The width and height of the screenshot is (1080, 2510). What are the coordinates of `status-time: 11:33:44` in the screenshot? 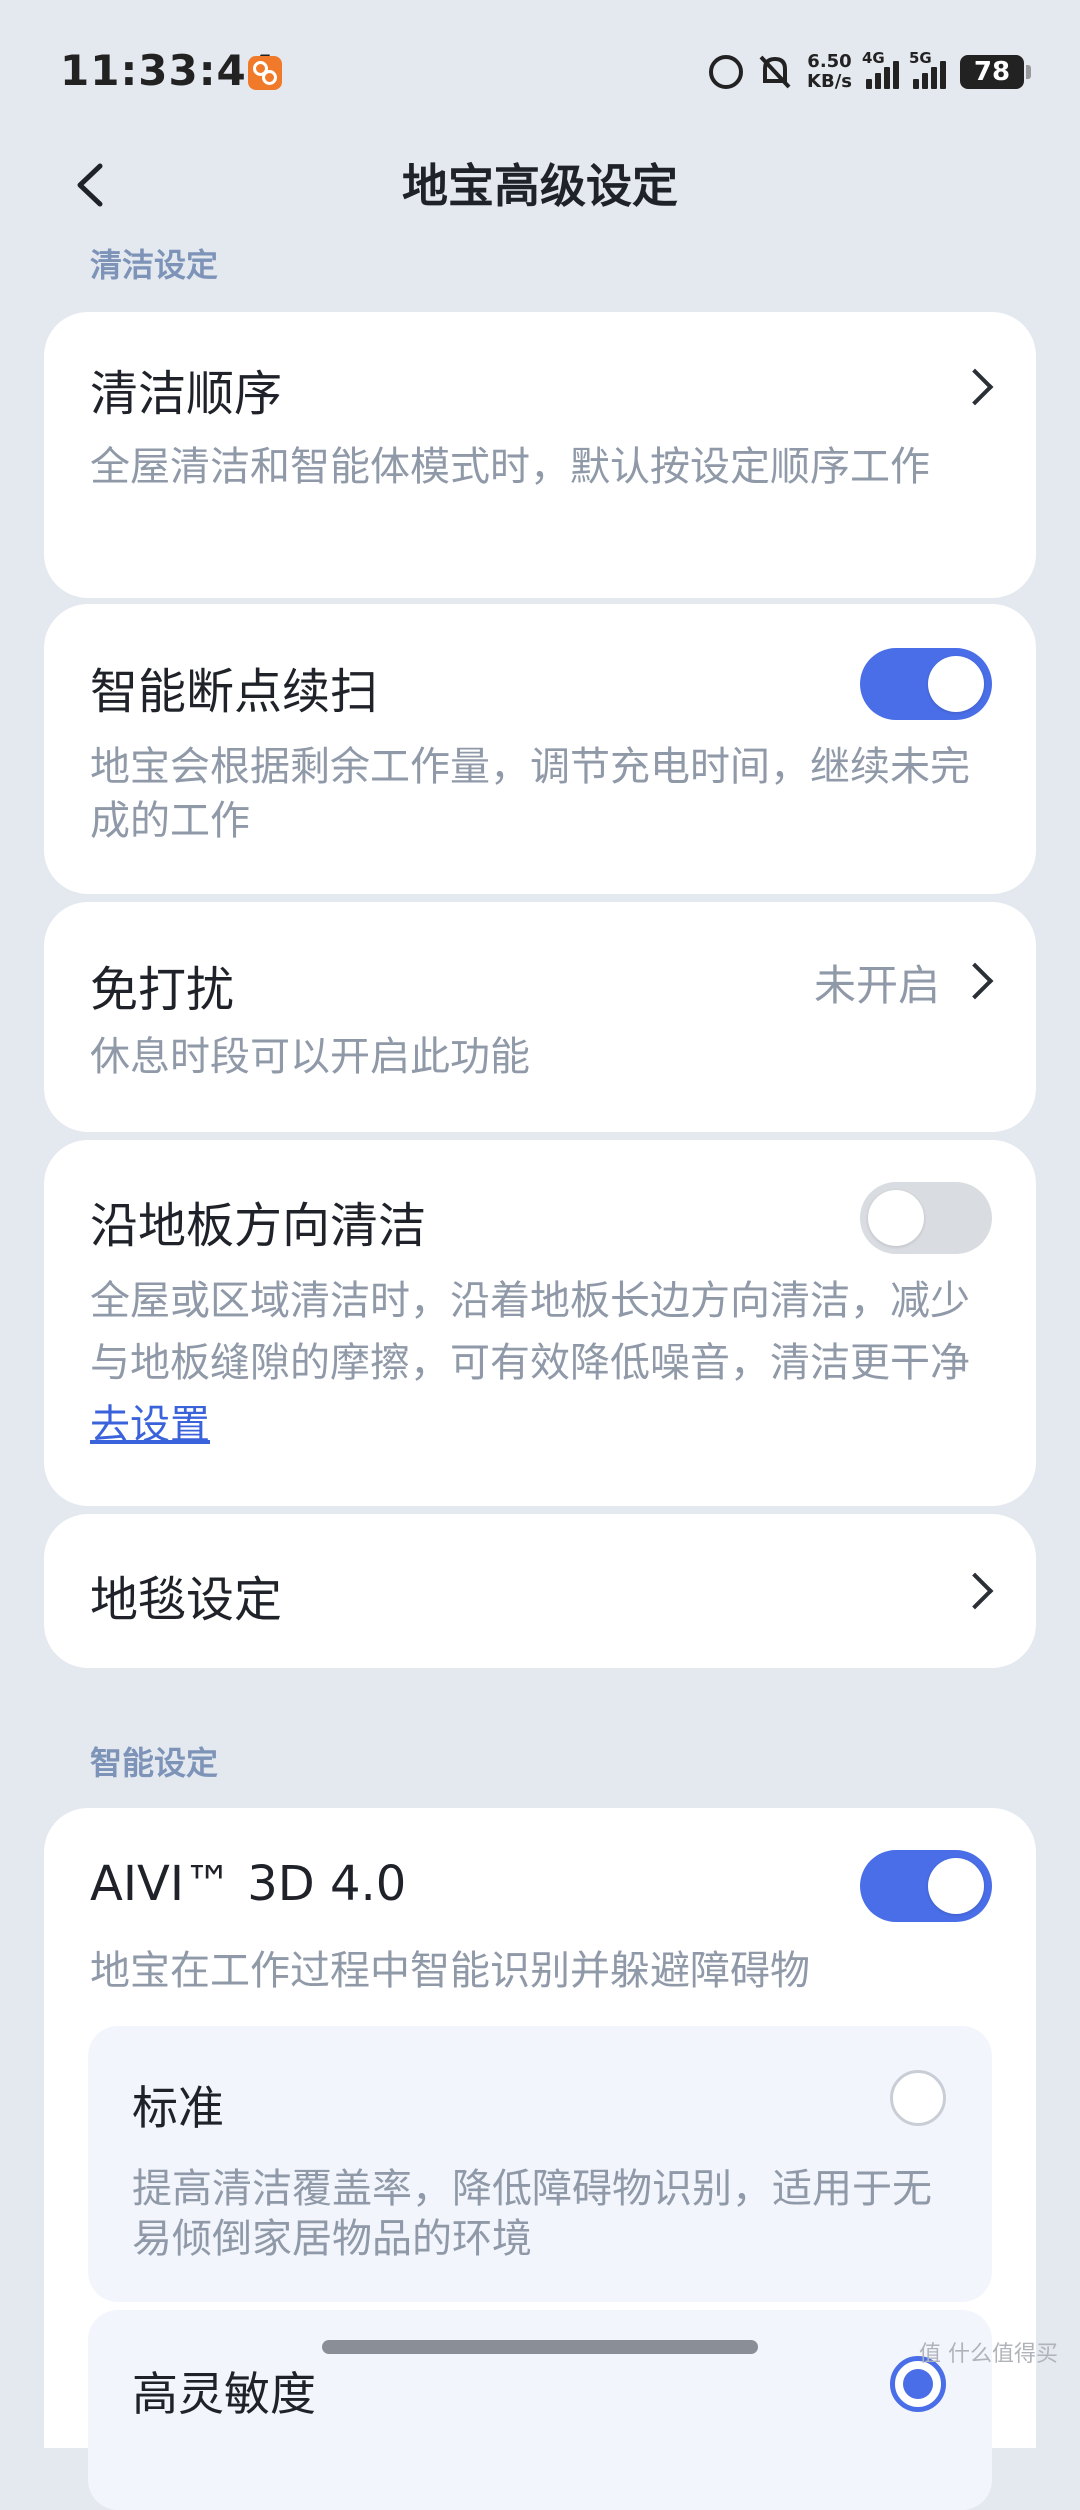 It's located at (168, 70).